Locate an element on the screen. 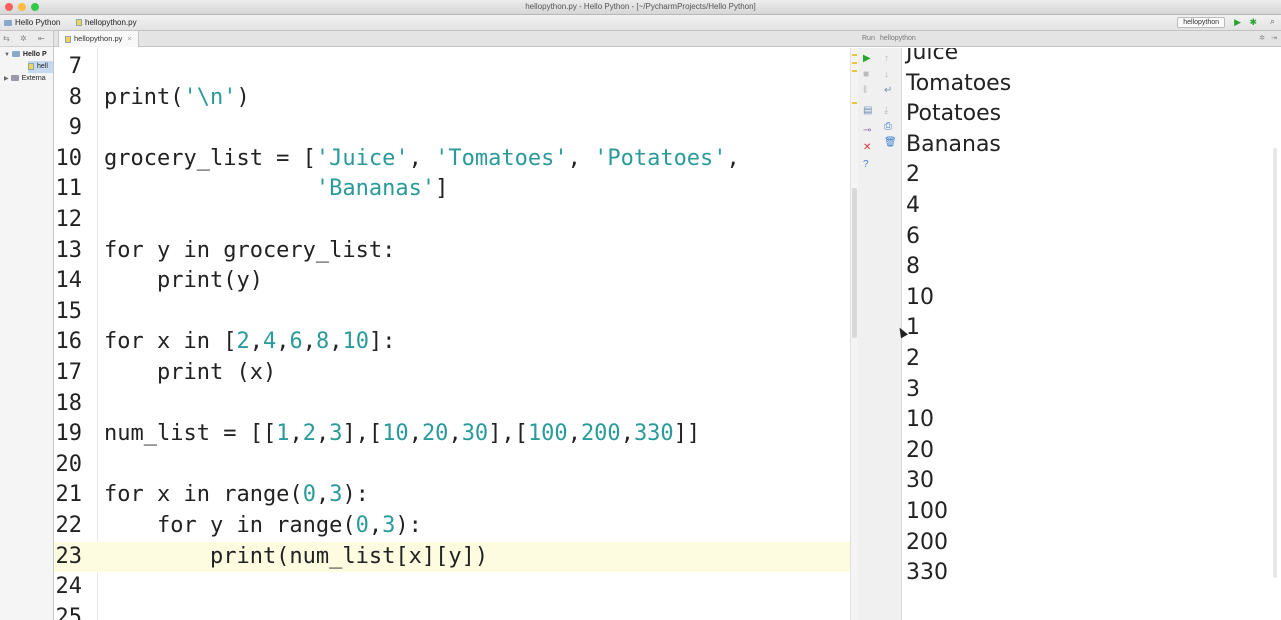  code-line: 13 for y in grocery_list: is located at coordinates (452, 251).